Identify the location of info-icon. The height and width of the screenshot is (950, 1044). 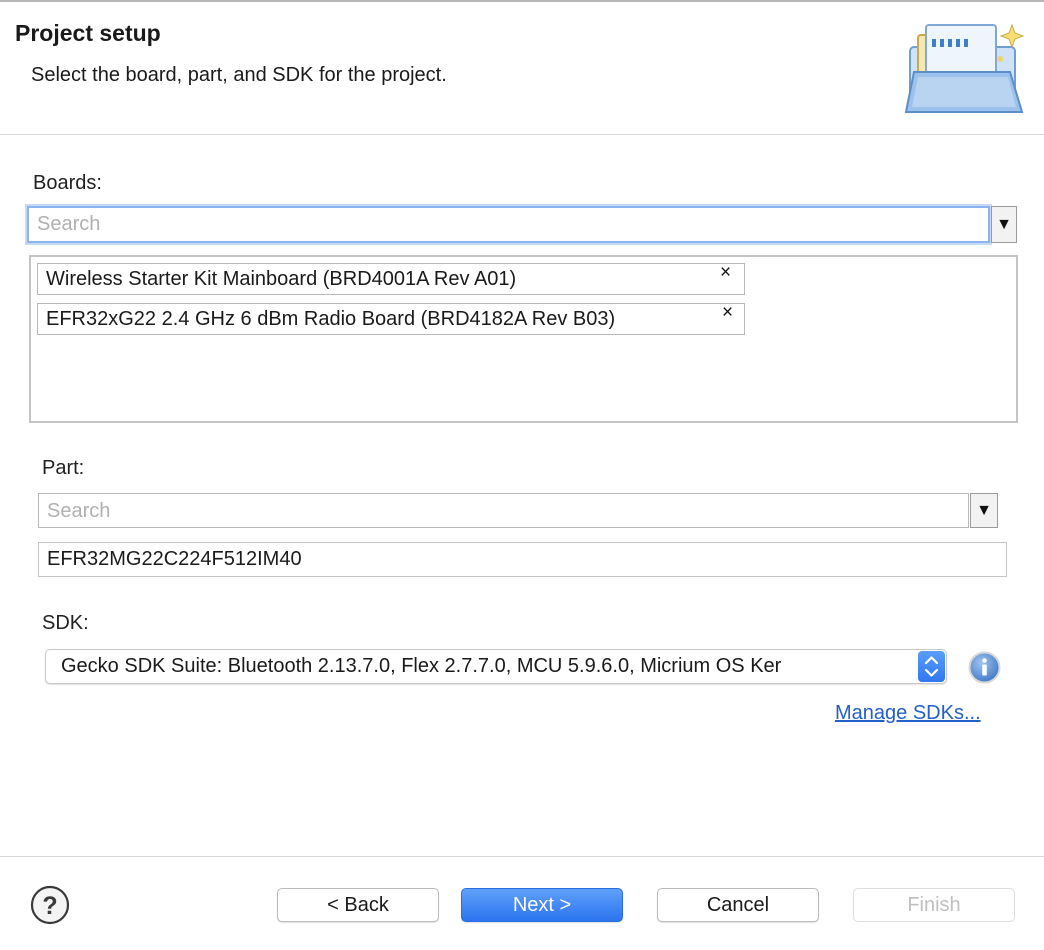
(984, 667).